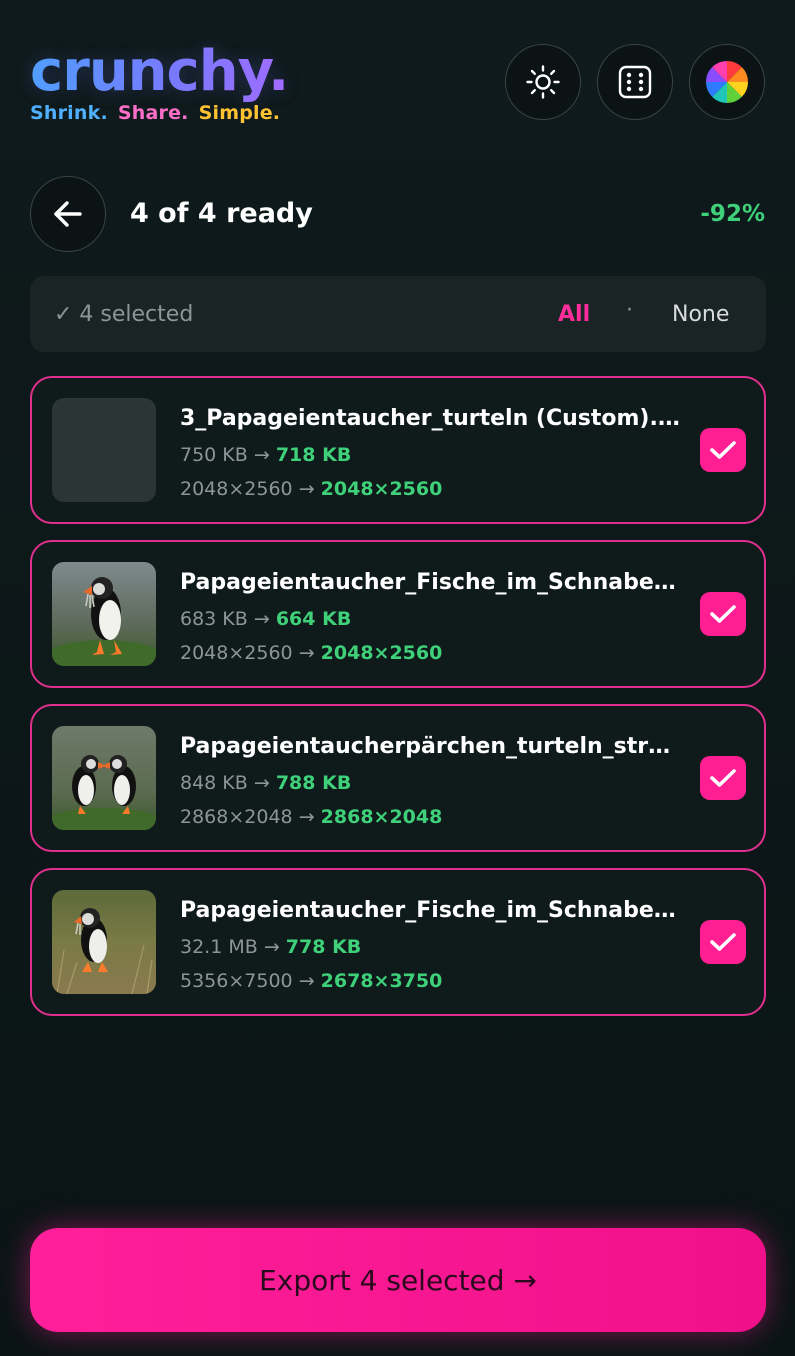 The image size is (795, 1356). I want to click on back-button, so click(68, 214).